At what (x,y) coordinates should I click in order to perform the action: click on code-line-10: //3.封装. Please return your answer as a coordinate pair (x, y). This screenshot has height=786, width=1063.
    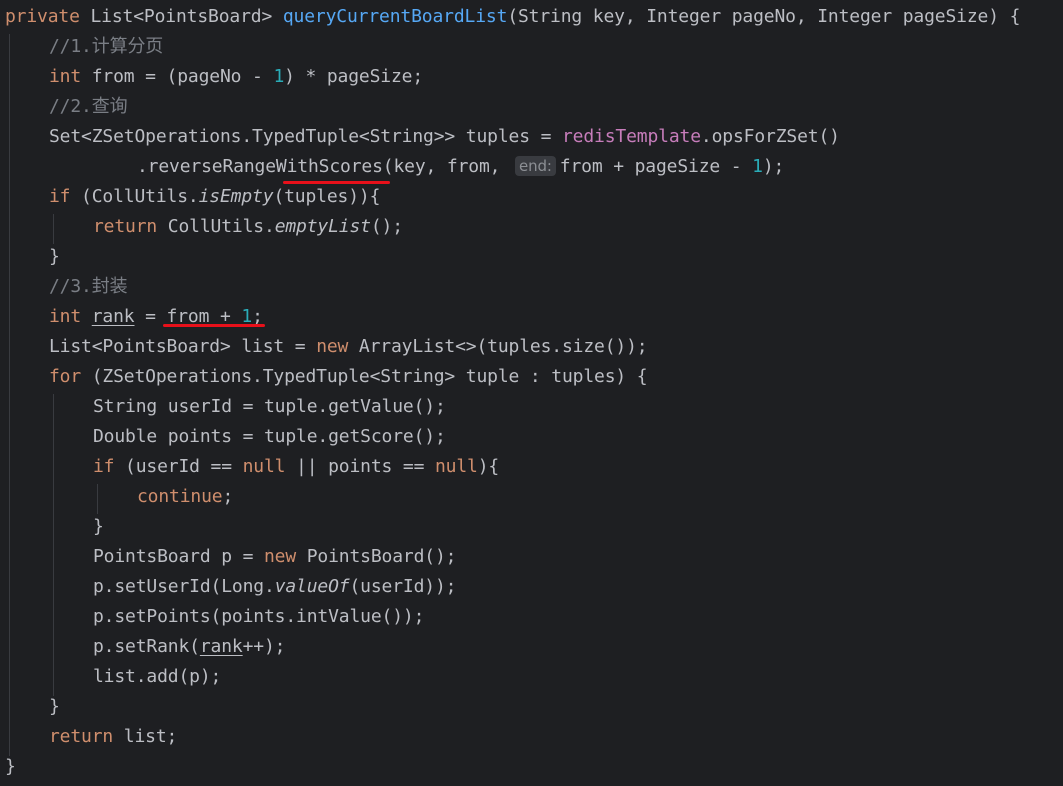
    Looking at the image, I should click on (88, 287).